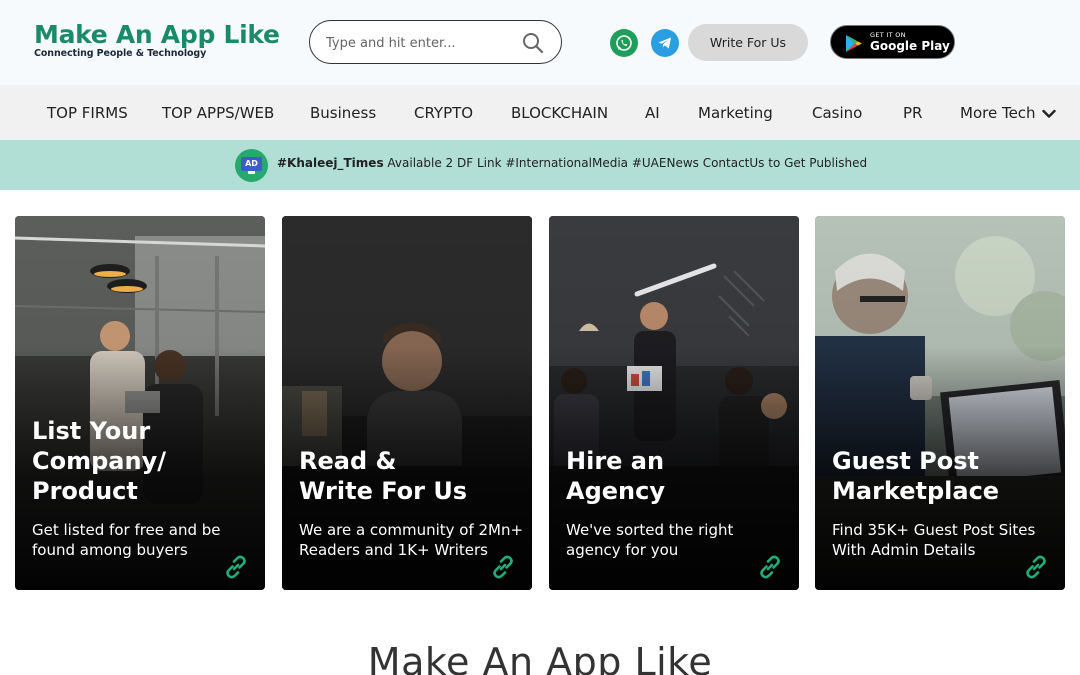 Image resolution: width=1080 pixels, height=675 pixels. I want to click on google-play-big-text: Google Play, so click(910, 46).